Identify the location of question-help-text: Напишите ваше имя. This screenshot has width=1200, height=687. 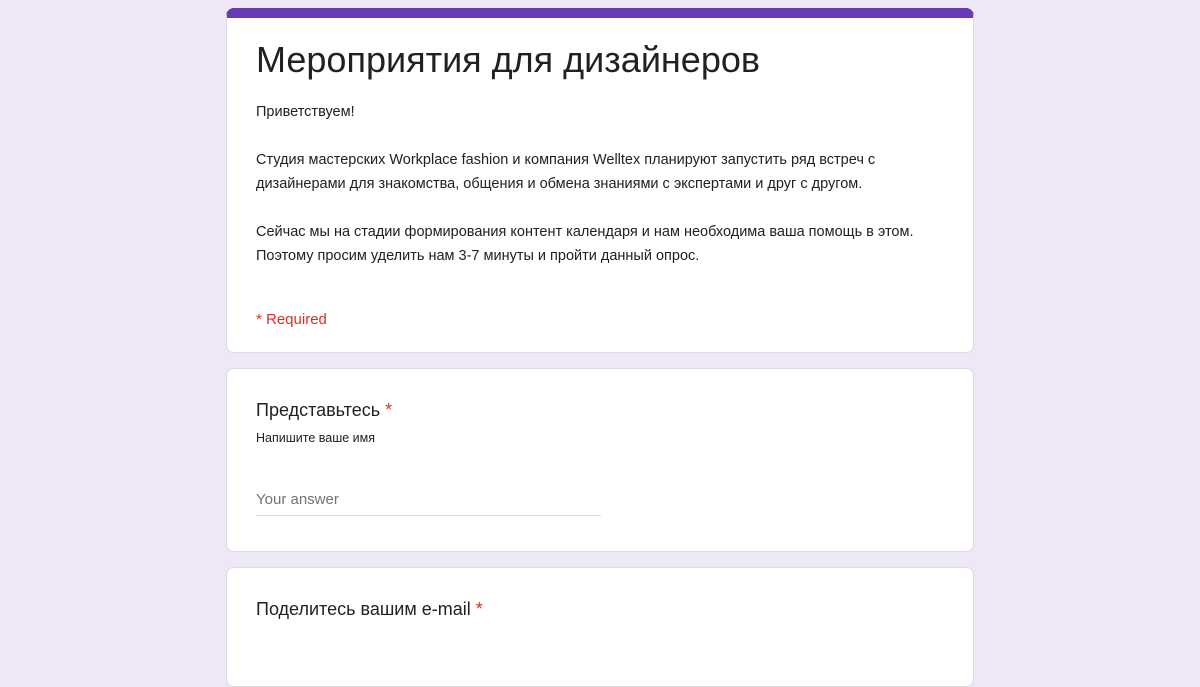
(316, 438).